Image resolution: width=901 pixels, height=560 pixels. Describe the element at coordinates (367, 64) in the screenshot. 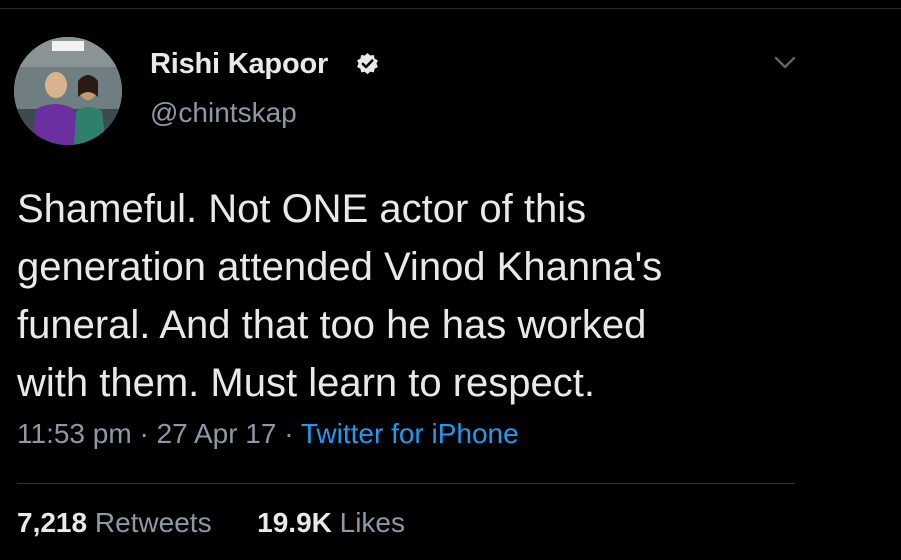

I see `verified-badge-icon` at that location.